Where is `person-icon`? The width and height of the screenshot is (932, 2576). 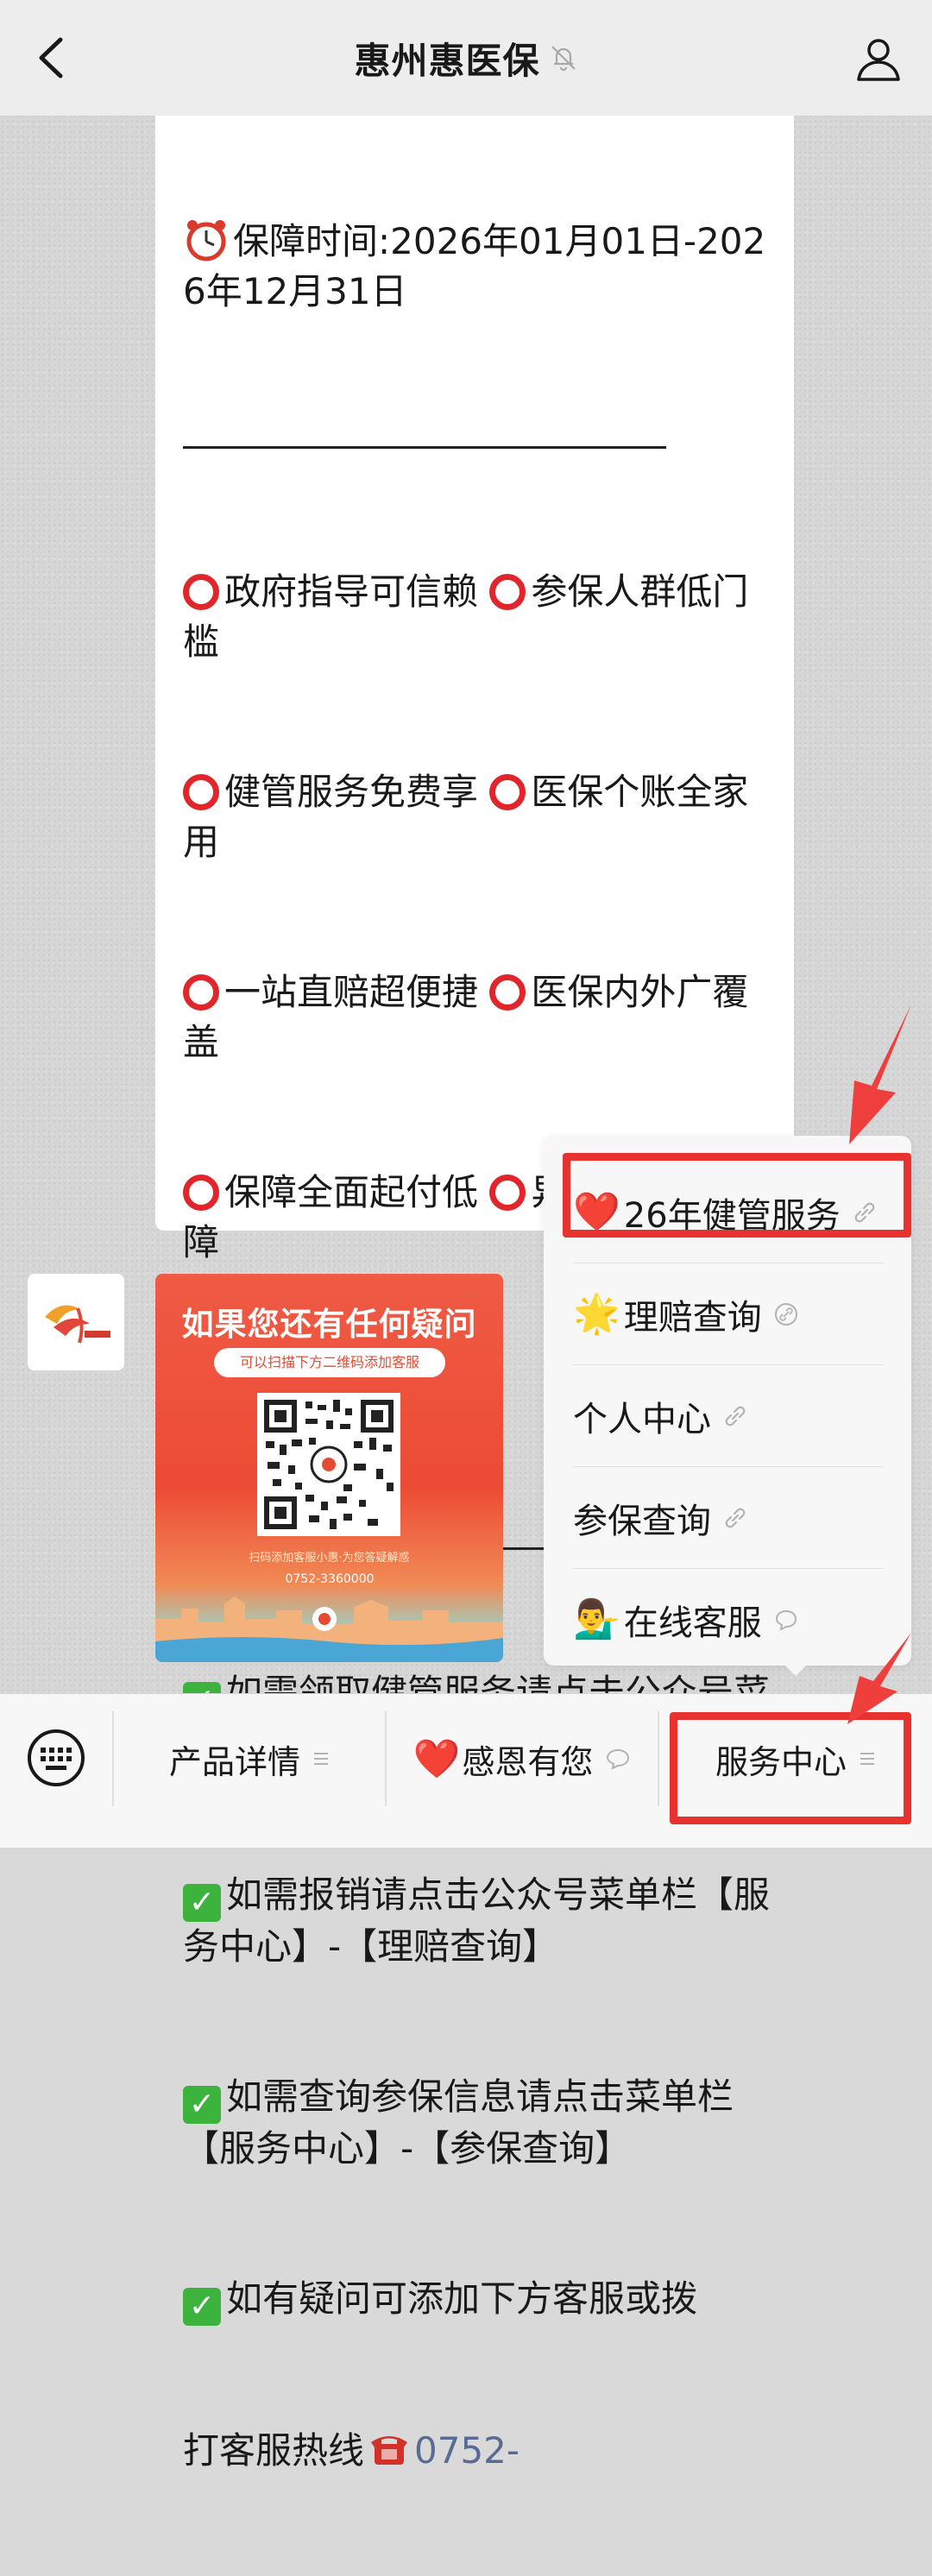 person-icon is located at coordinates (878, 59).